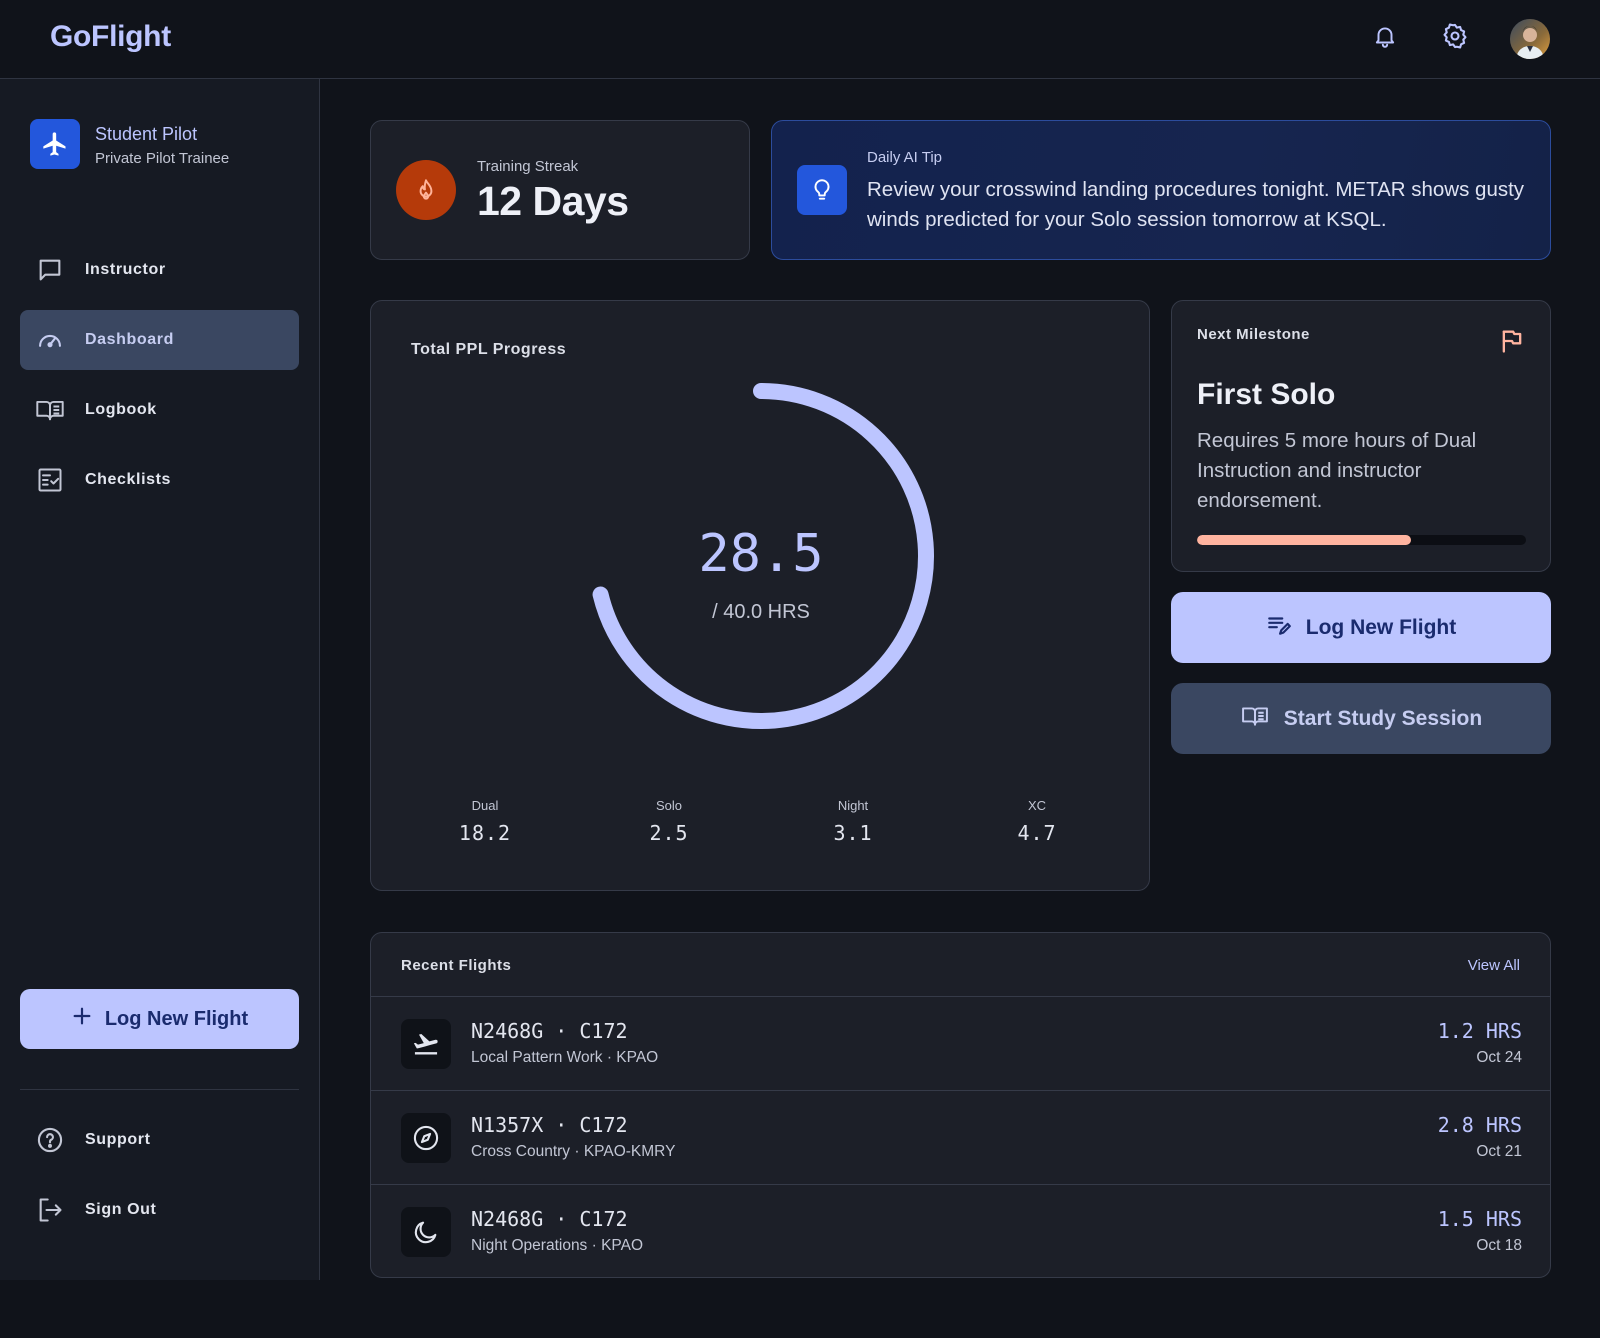 The width and height of the screenshot is (1600, 1338). I want to click on progress-target: / 40.0 HRS, so click(761, 612).